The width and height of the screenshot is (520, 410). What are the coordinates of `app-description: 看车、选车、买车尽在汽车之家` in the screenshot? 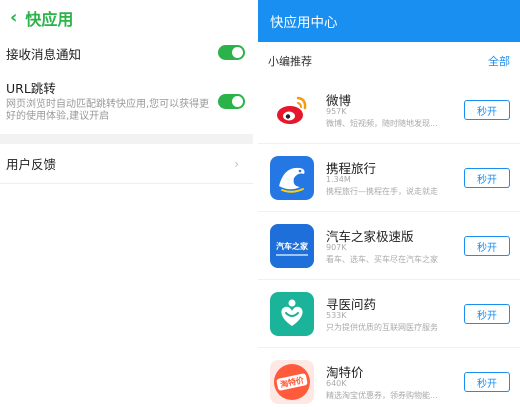 It's located at (382, 259).